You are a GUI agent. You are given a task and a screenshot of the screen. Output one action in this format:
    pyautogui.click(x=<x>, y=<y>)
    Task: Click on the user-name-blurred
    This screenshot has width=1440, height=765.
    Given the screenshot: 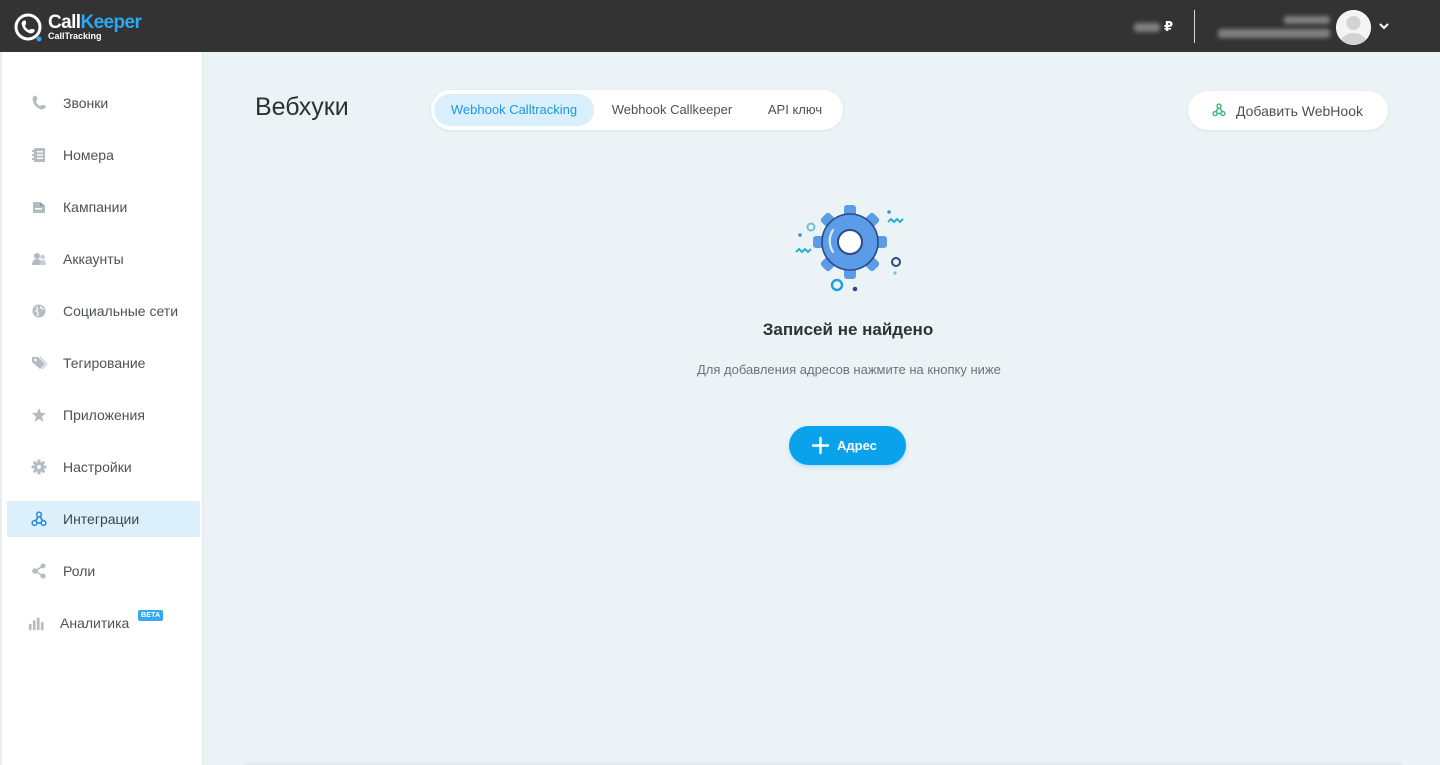 What is the action you would take?
    pyautogui.click(x=1307, y=20)
    